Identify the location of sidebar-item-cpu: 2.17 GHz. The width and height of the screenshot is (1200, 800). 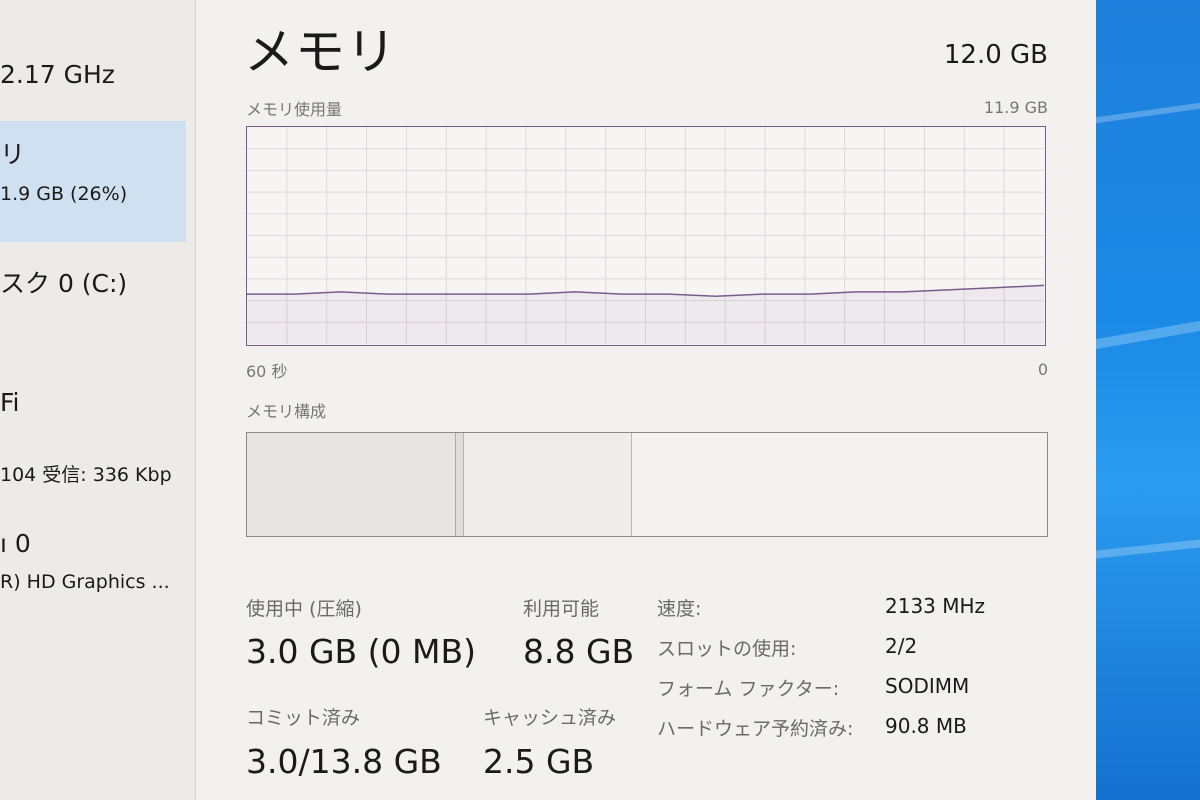
(93, 70).